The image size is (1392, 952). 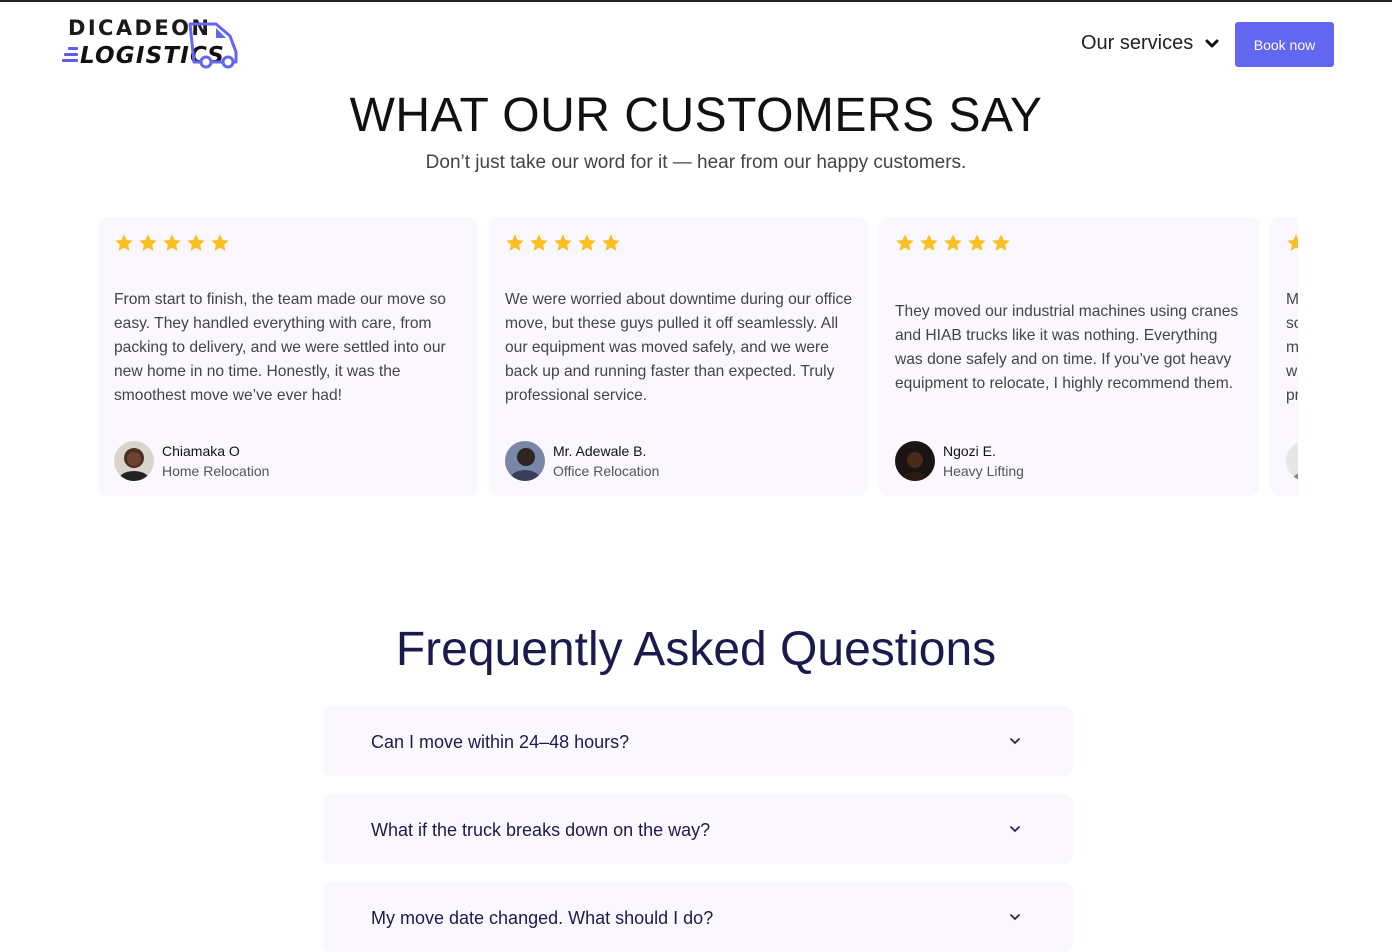 I want to click on author-role: Office Relocation, so click(x=606, y=471).